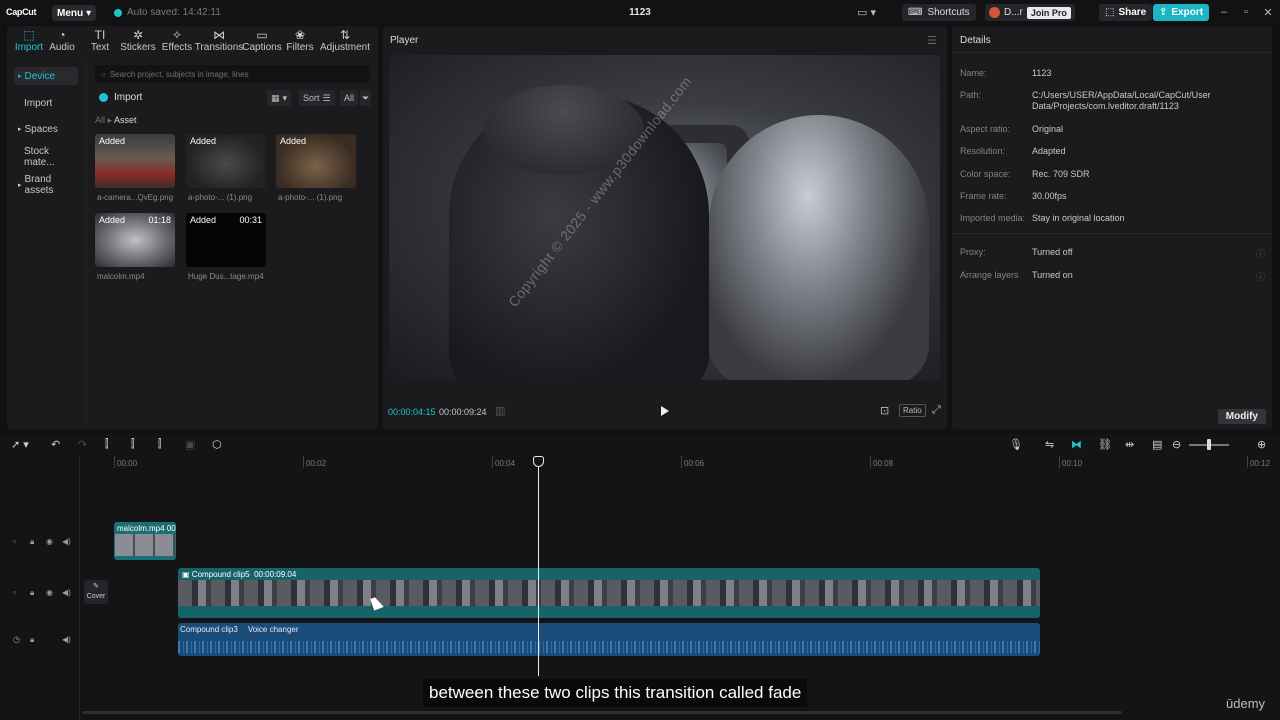  I want to click on menu-button: Menu ▾, so click(74, 13).